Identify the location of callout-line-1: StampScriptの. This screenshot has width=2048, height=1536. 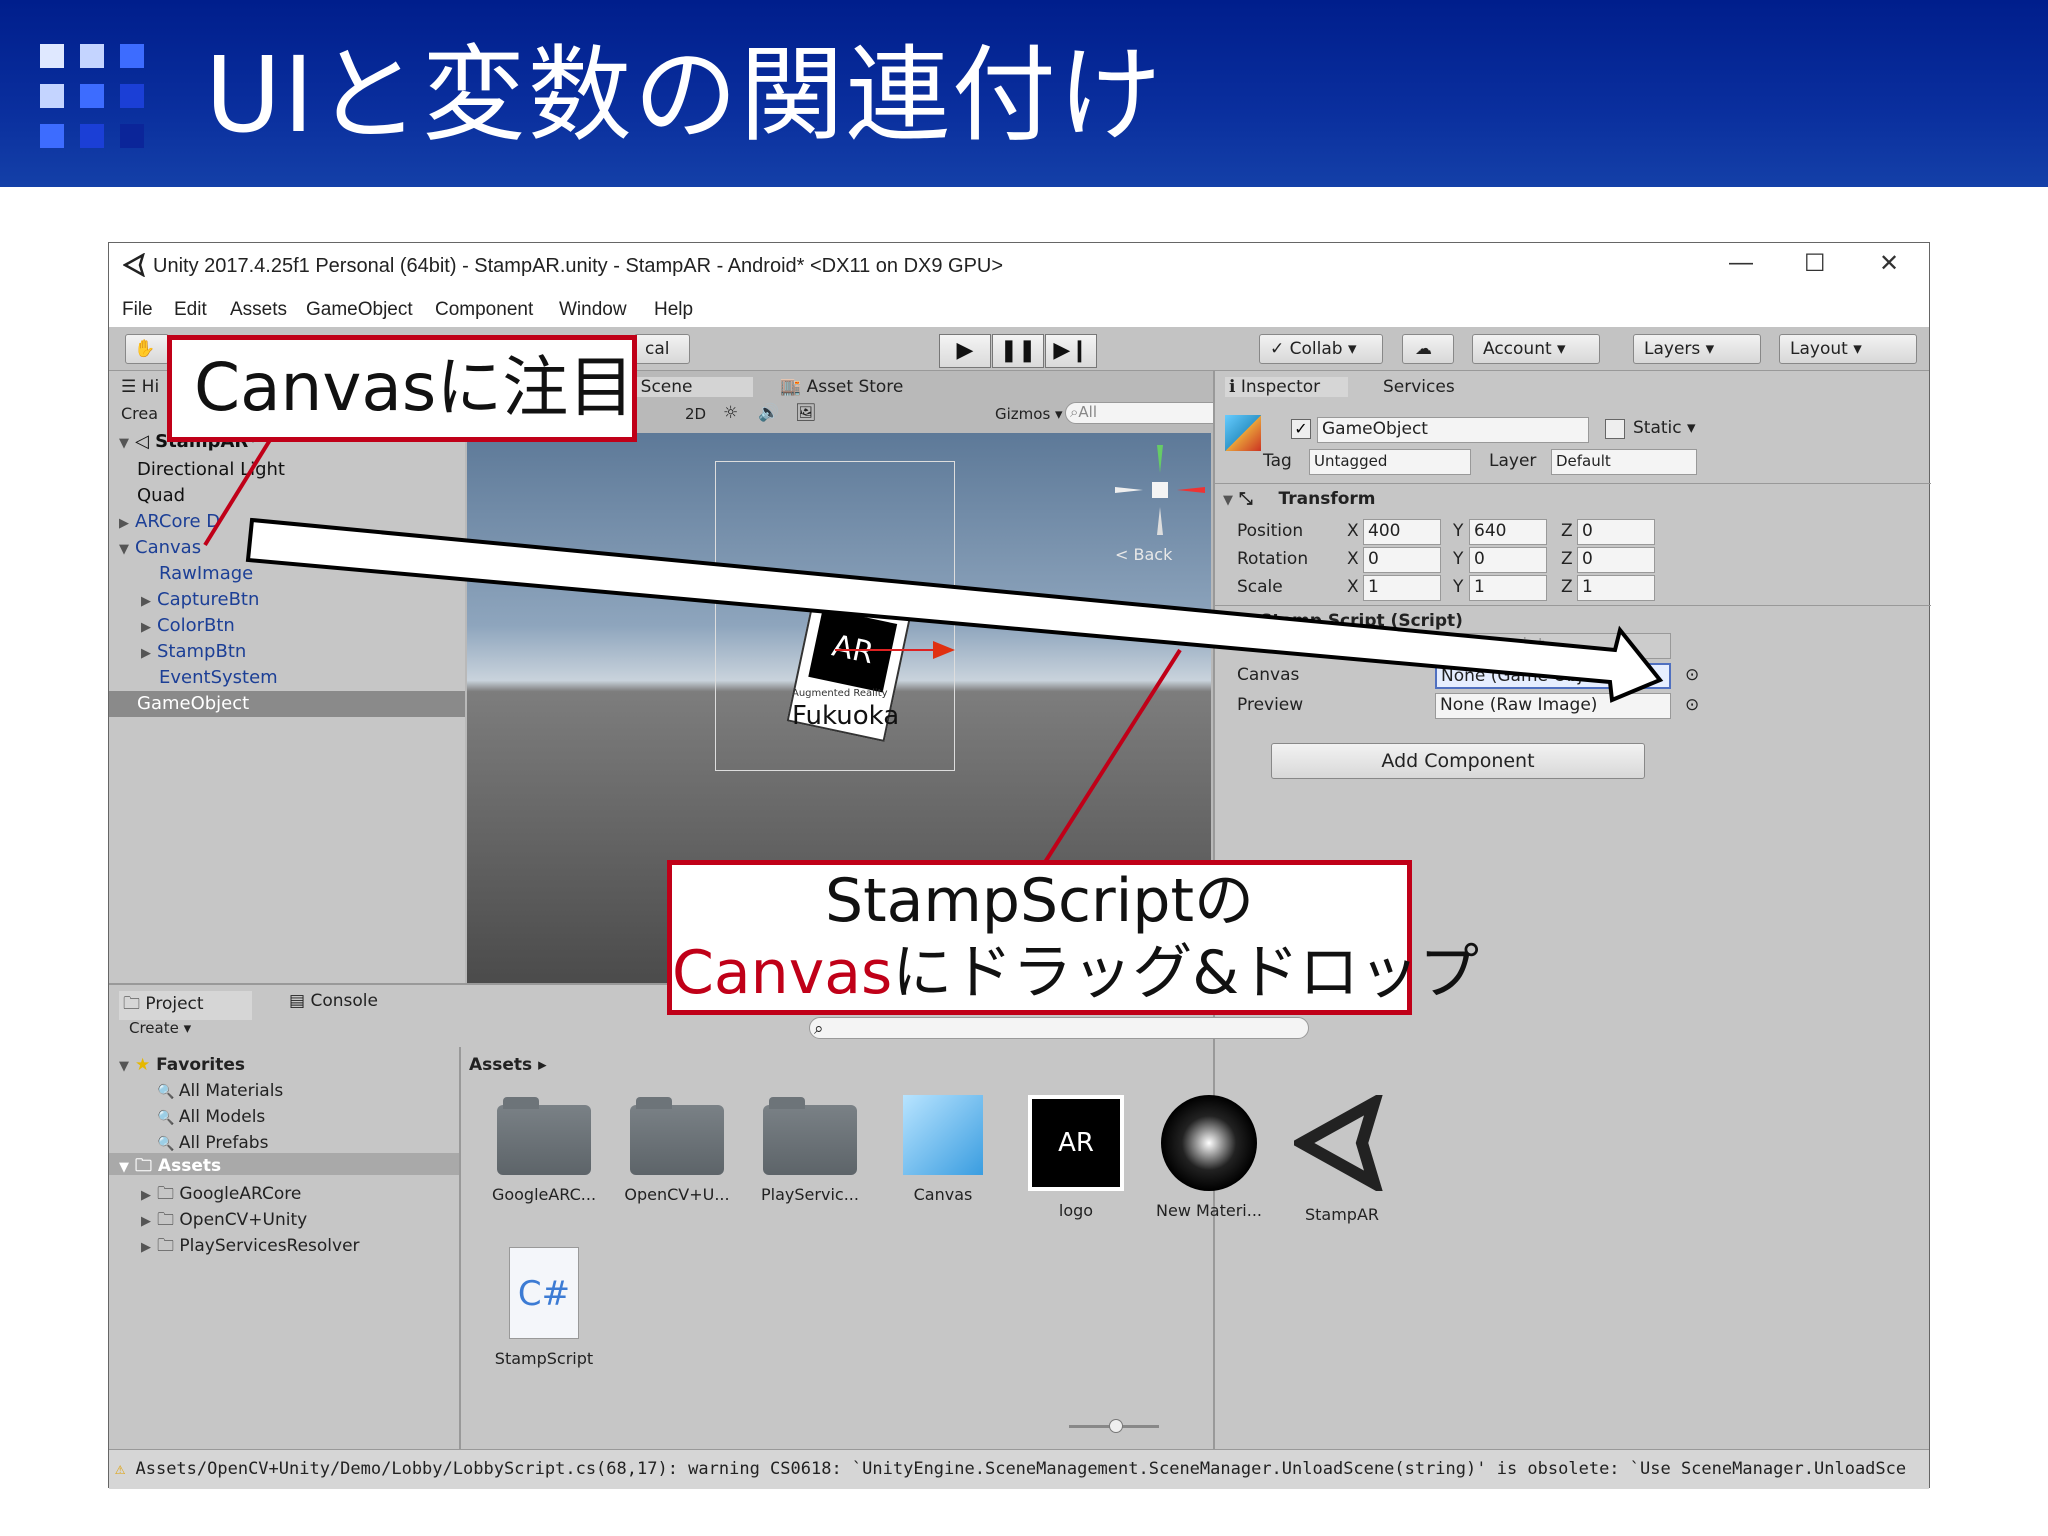
(1039, 901).